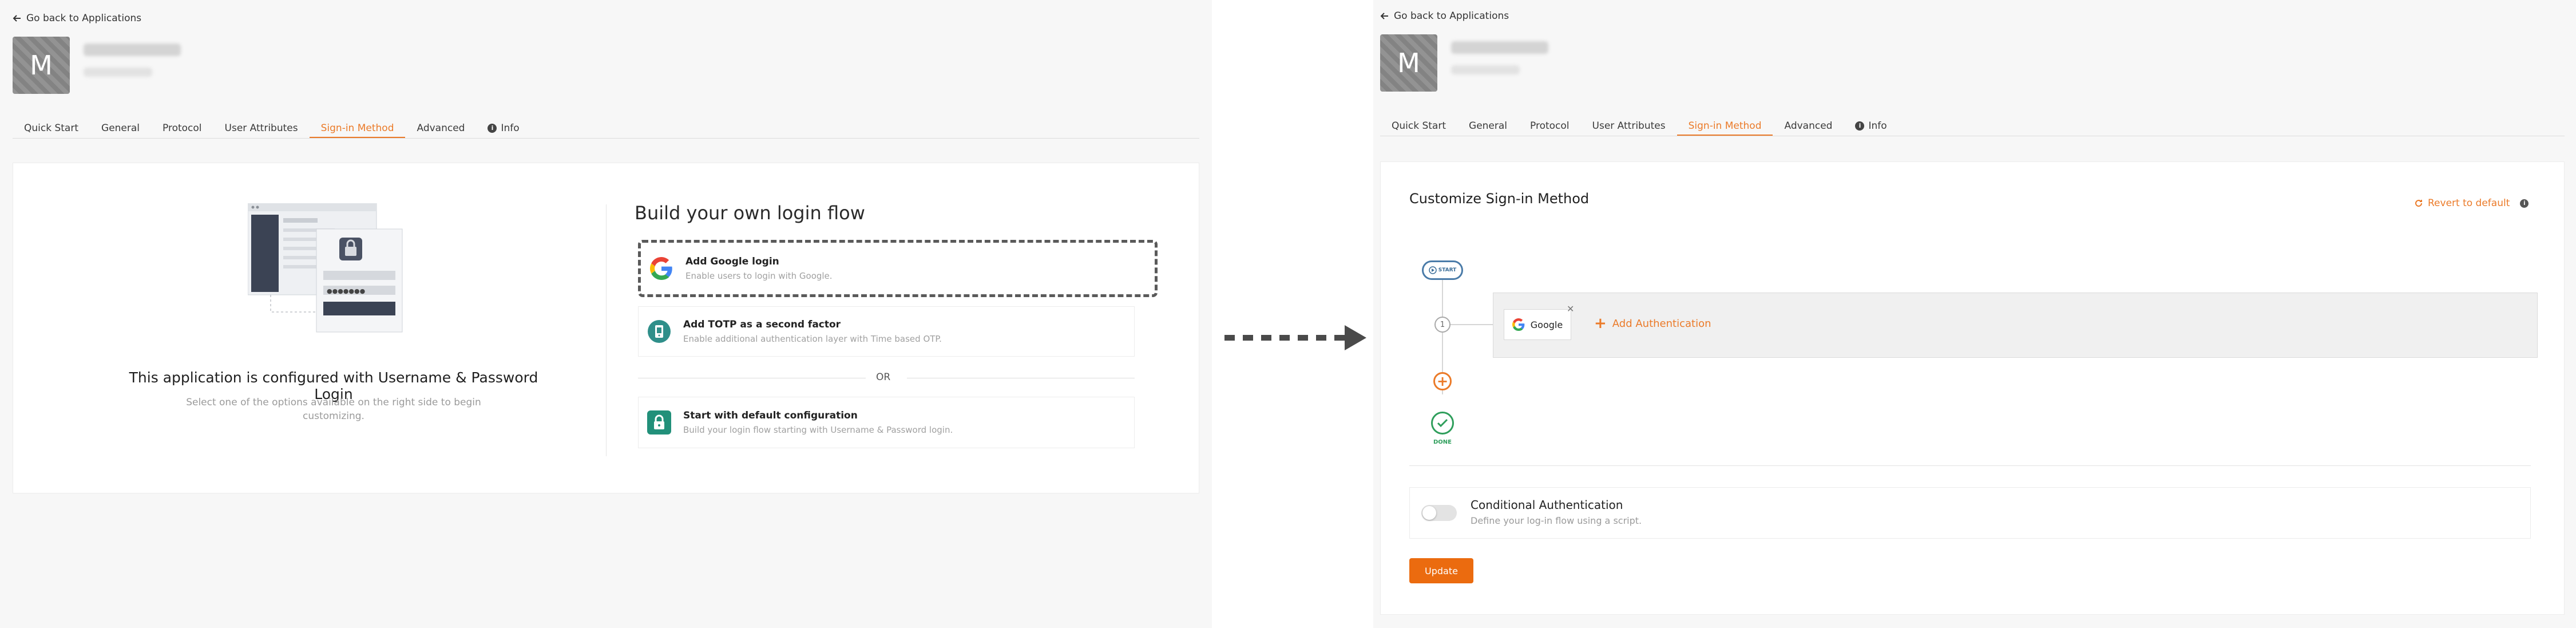 This screenshot has width=2576, height=628. I want to click on done-node, so click(1443, 423).